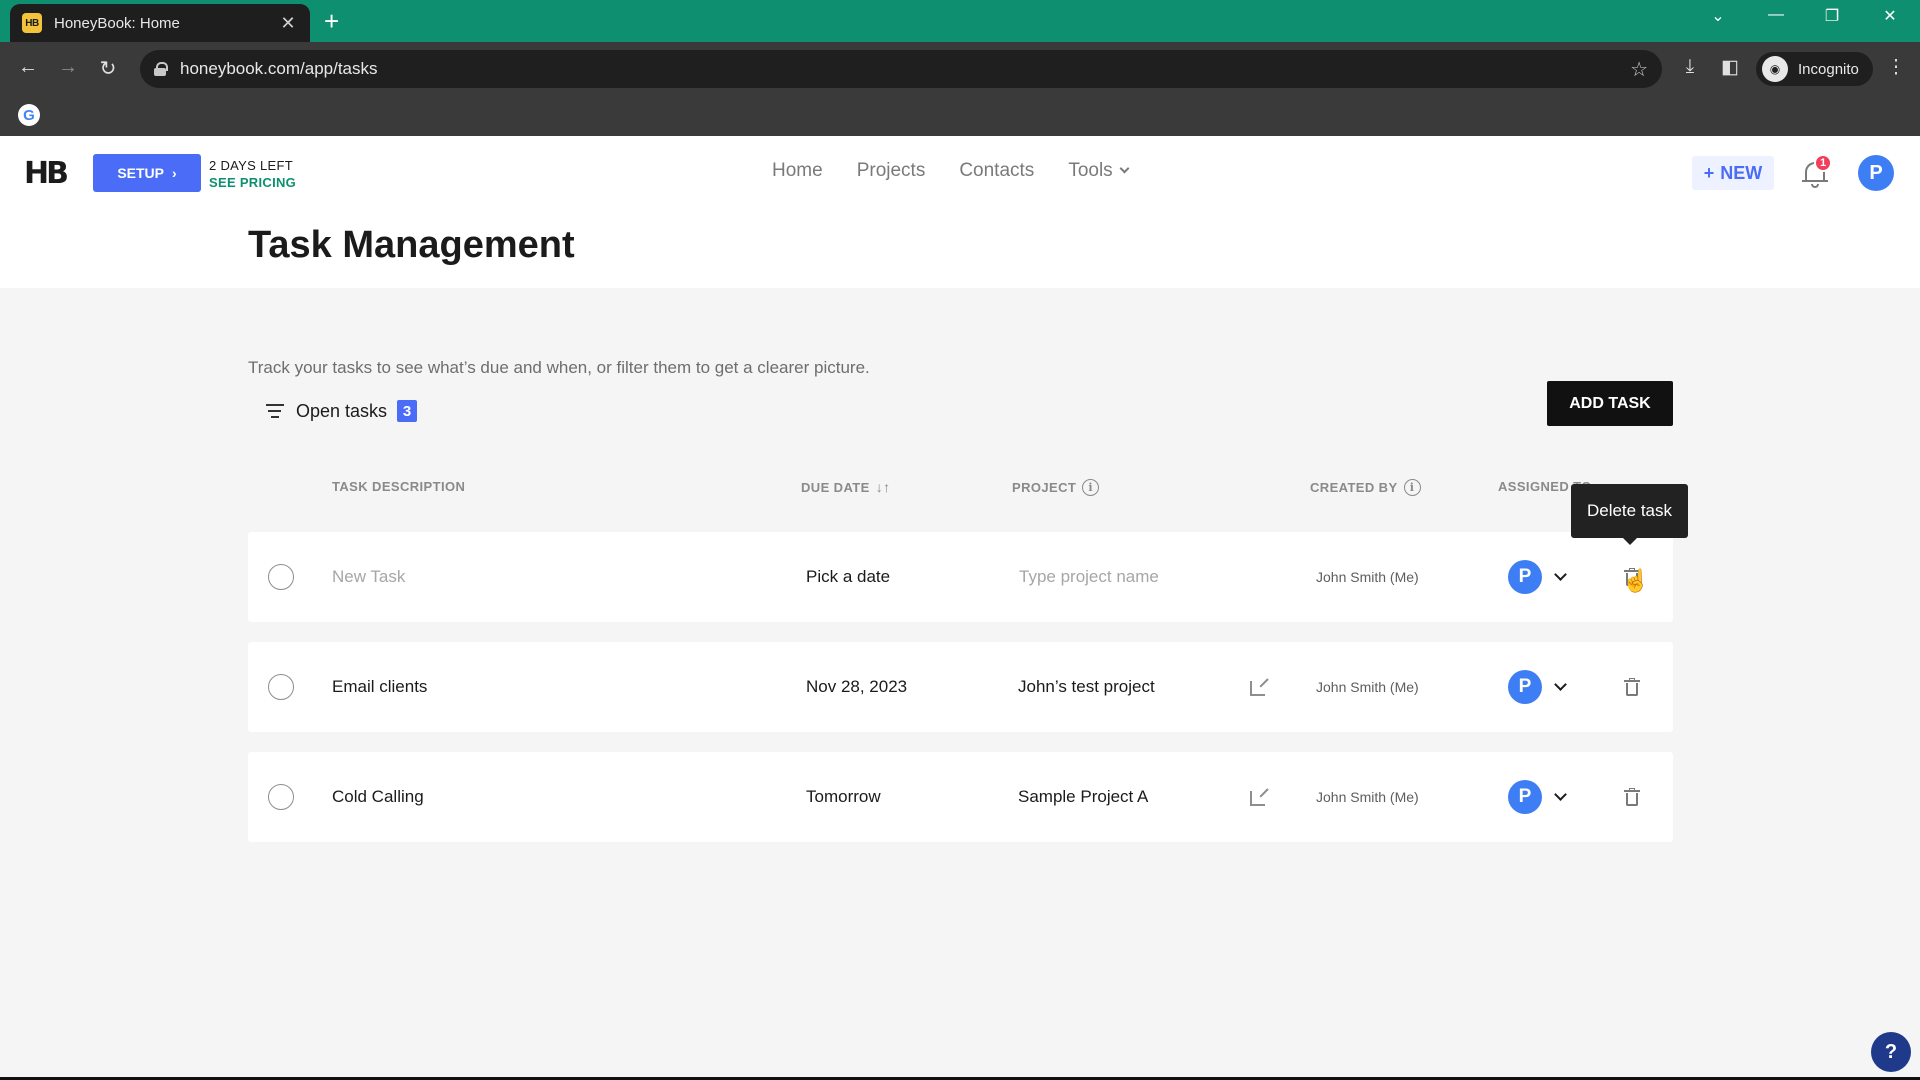  I want to click on filter-label: Open tasks, so click(342, 410).